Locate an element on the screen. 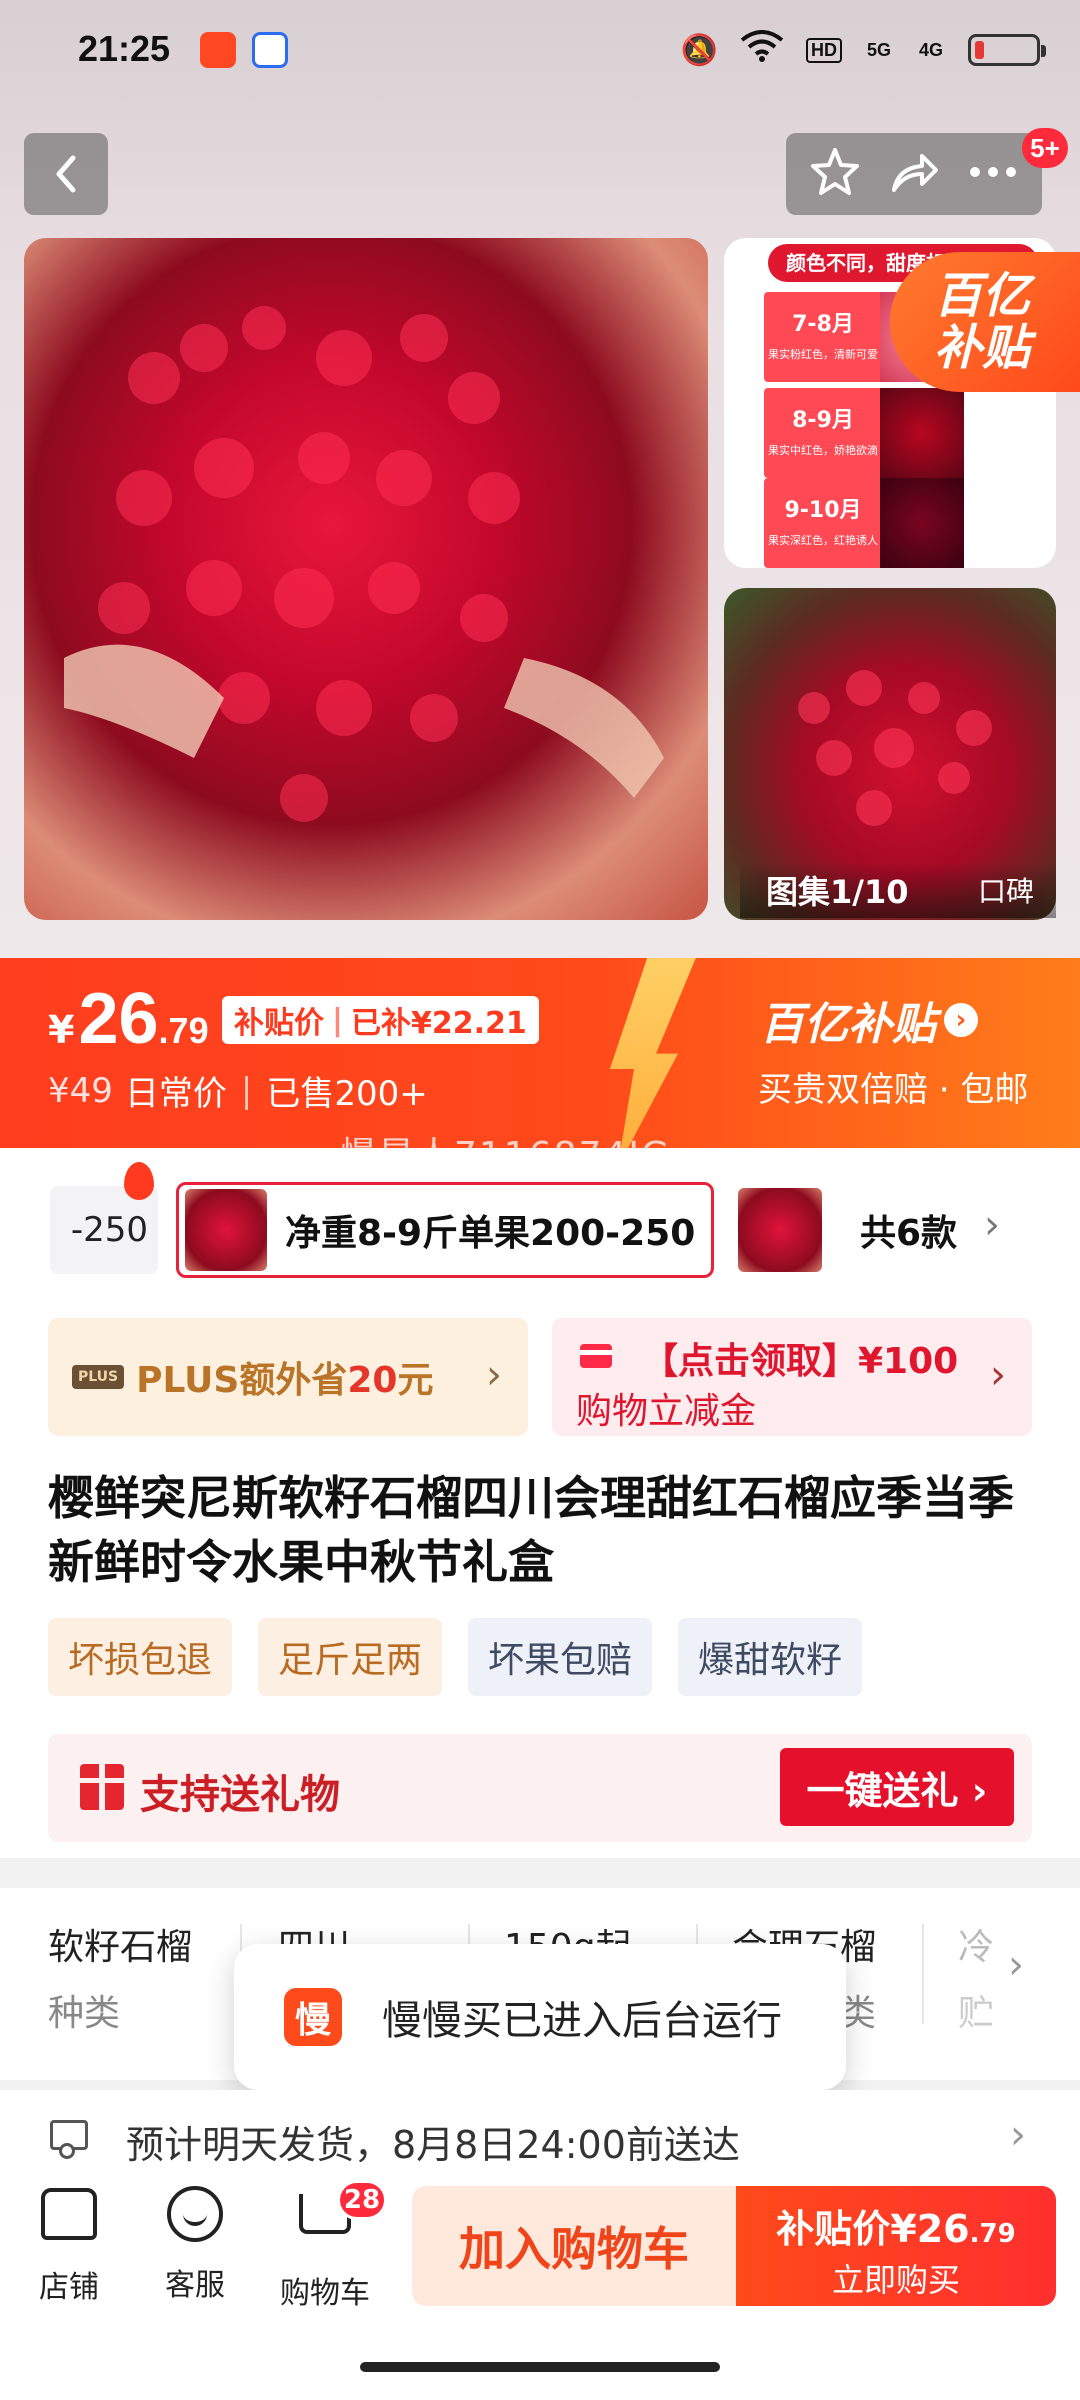  app-icon: 慢 is located at coordinates (313, 2017).